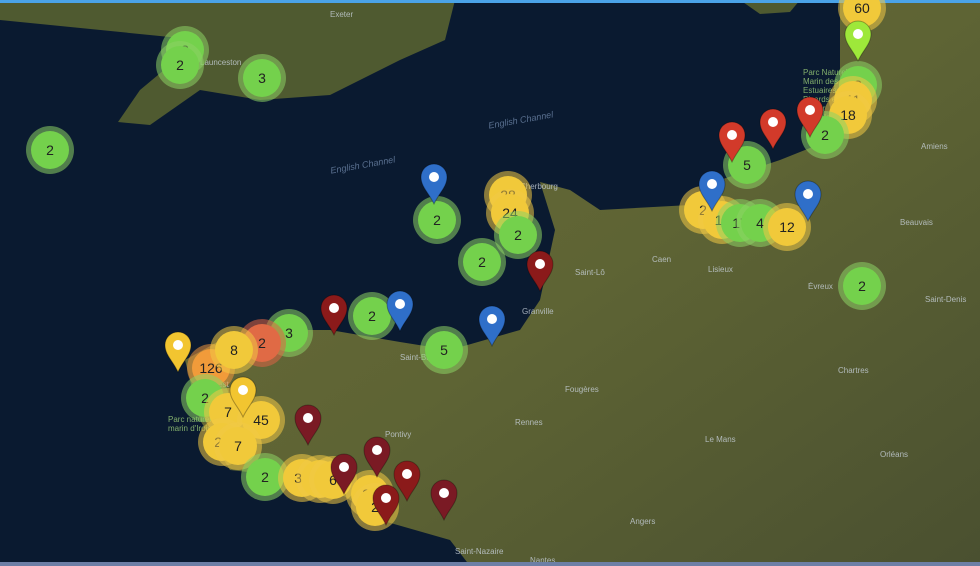 Image resolution: width=980 pixels, height=566 pixels. Describe the element at coordinates (342, 14) in the screenshot. I see `place-label: Exeter` at that location.